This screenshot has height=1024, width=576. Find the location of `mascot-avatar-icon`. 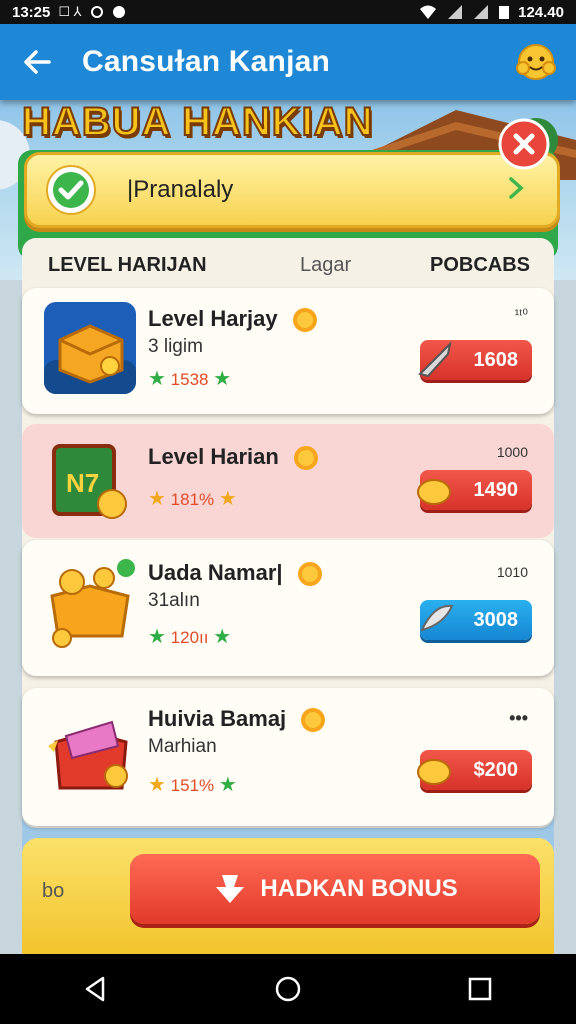

mascot-avatar-icon is located at coordinates (536, 62).